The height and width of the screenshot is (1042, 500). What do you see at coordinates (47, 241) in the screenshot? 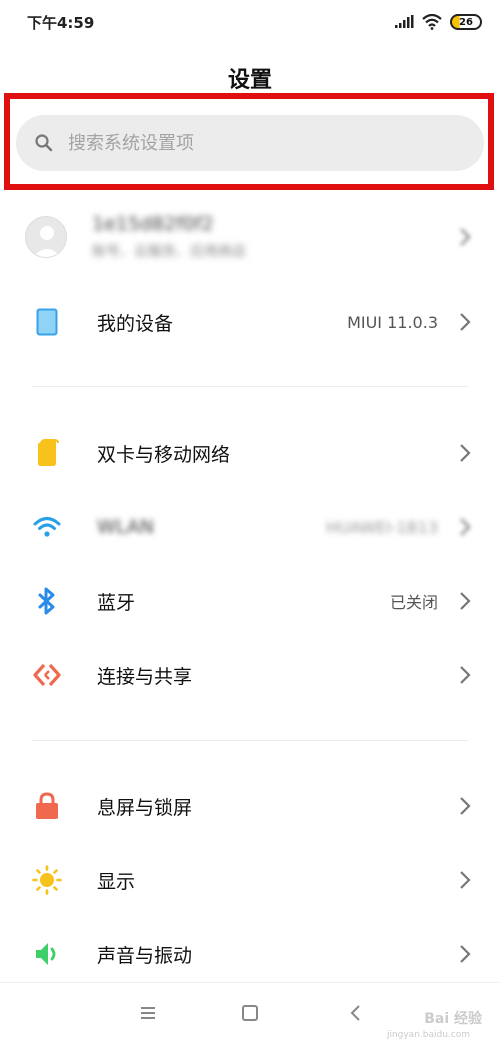
I see `avatar-person-icon` at bounding box center [47, 241].